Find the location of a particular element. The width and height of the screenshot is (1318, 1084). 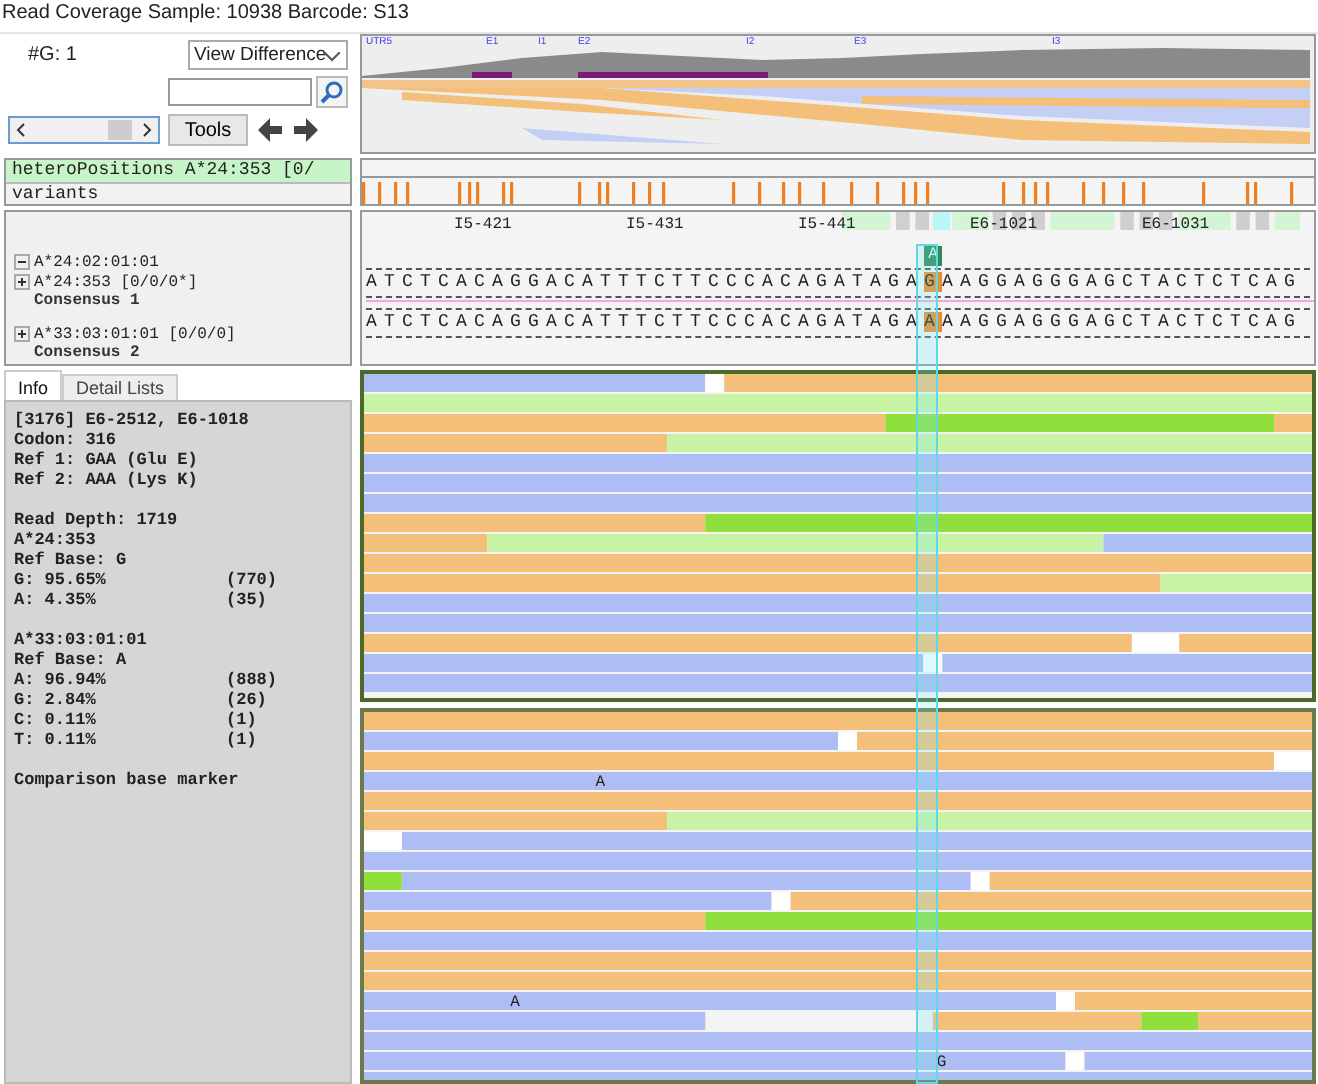

info-text: [3176] E6-2512, E6-1018 is located at coordinates (131, 420).